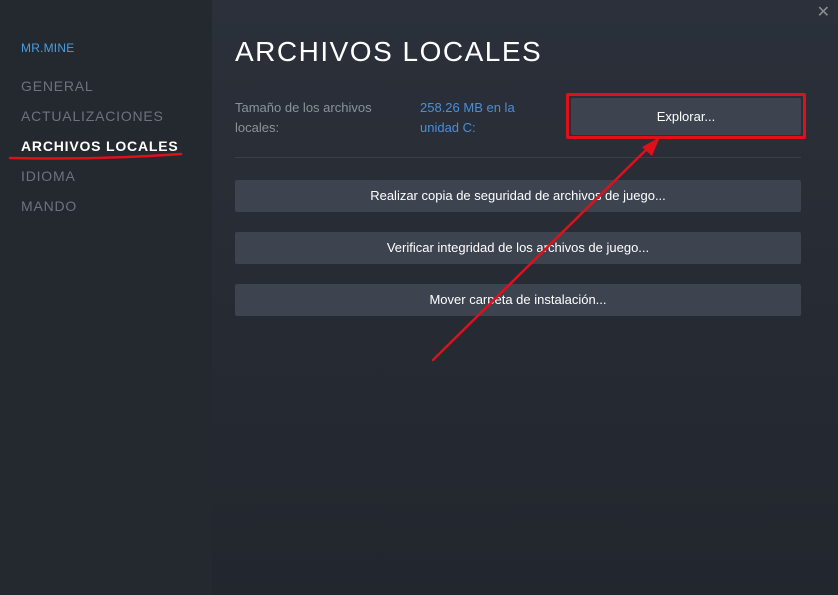 Image resolution: width=838 pixels, height=595 pixels. Describe the element at coordinates (389, 51) in the screenshot. I see `page-title: ARCHIVOS LOCALES` at that location.